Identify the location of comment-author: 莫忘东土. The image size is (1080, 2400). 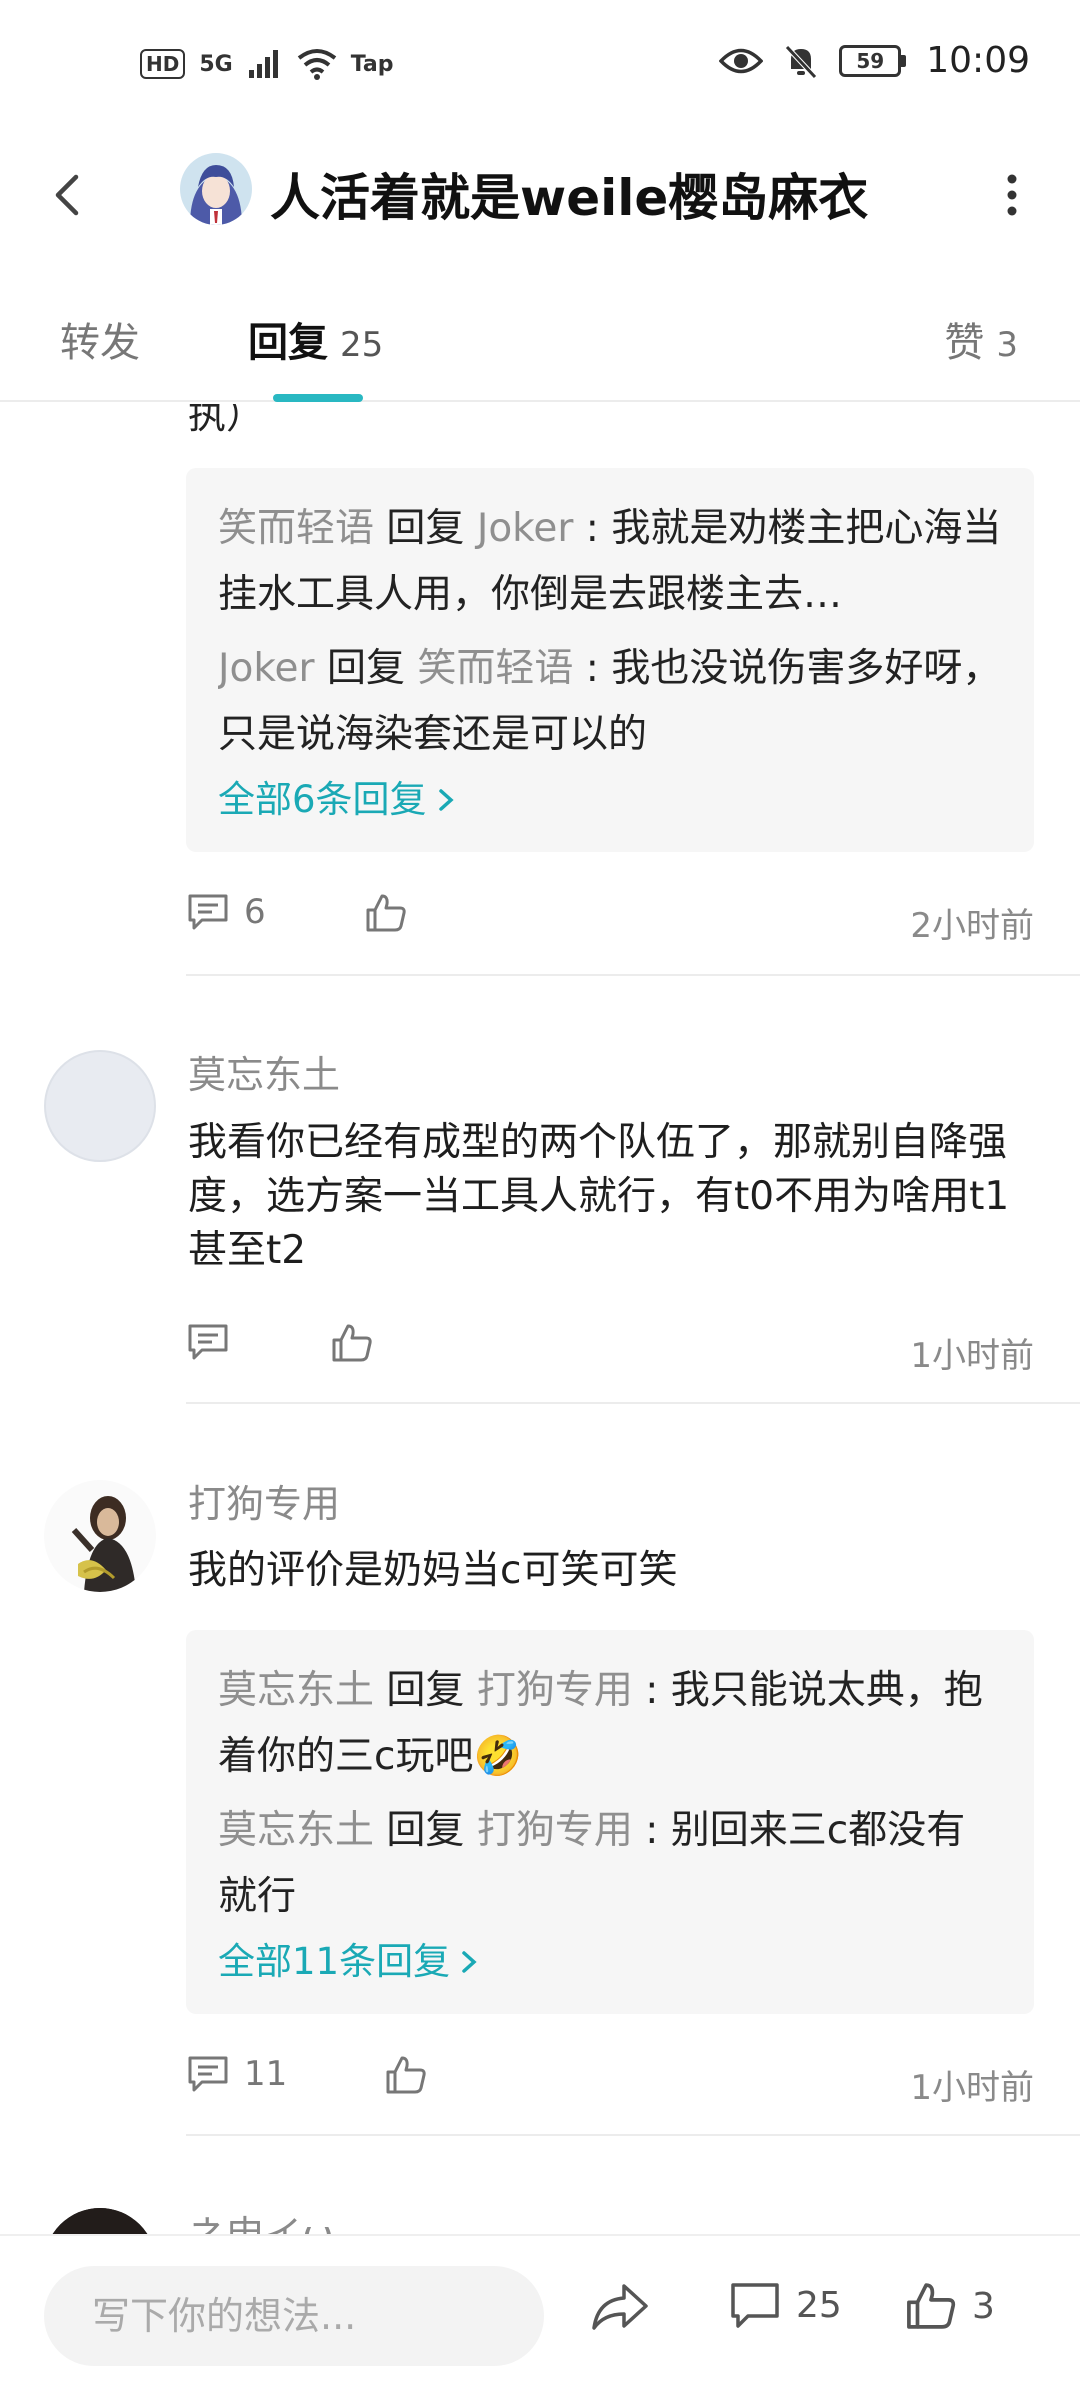
(264, 1071).